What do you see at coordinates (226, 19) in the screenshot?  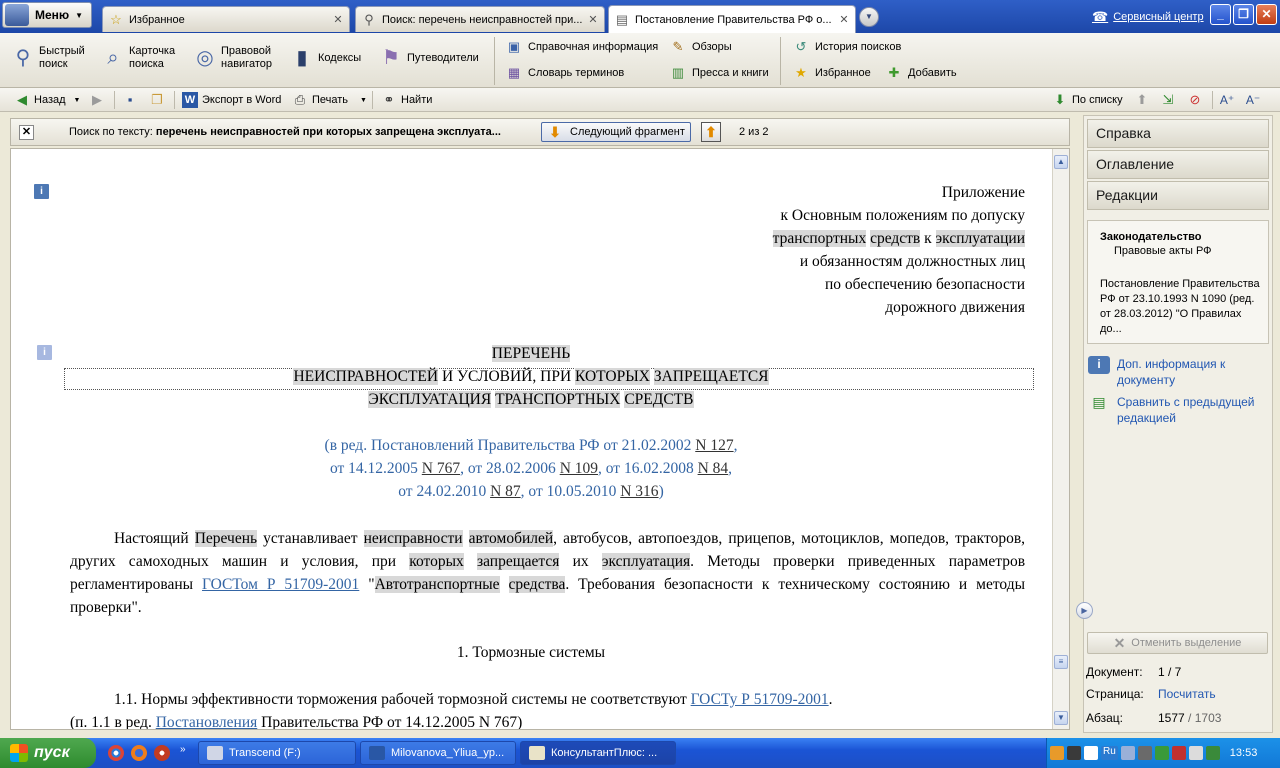 I see `tab-favorites: ☆ Избранное ✕` at bounding box center [226, 19].